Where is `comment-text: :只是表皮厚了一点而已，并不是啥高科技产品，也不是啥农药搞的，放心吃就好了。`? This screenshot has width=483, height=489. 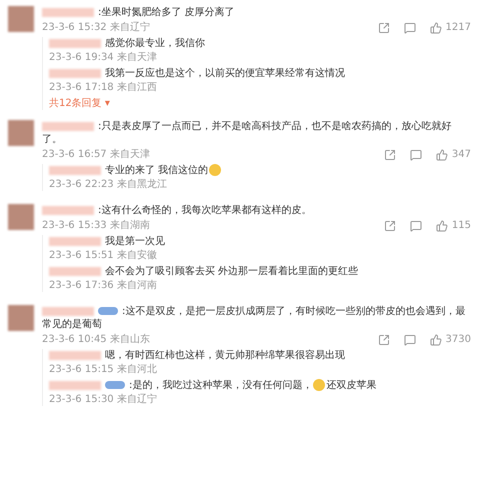 comment-text: :只是表皮厚了一点而已，并不是啥高科技产品，也不是啥农药搞的，放心吃就好了。 is located at coordinates (247, 133).